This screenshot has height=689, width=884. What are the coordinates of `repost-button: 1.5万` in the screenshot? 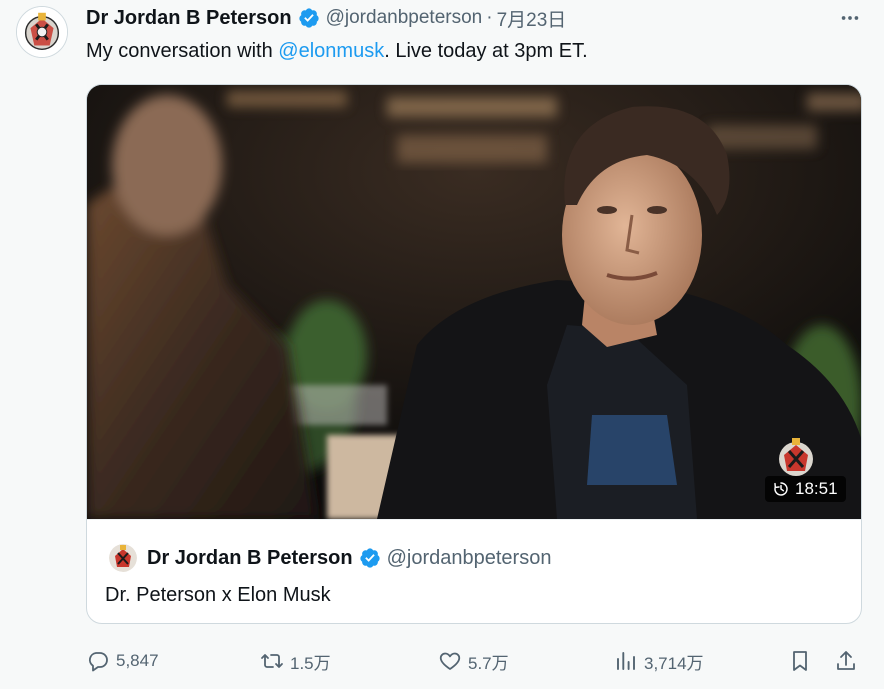 It's located at (295, 661).